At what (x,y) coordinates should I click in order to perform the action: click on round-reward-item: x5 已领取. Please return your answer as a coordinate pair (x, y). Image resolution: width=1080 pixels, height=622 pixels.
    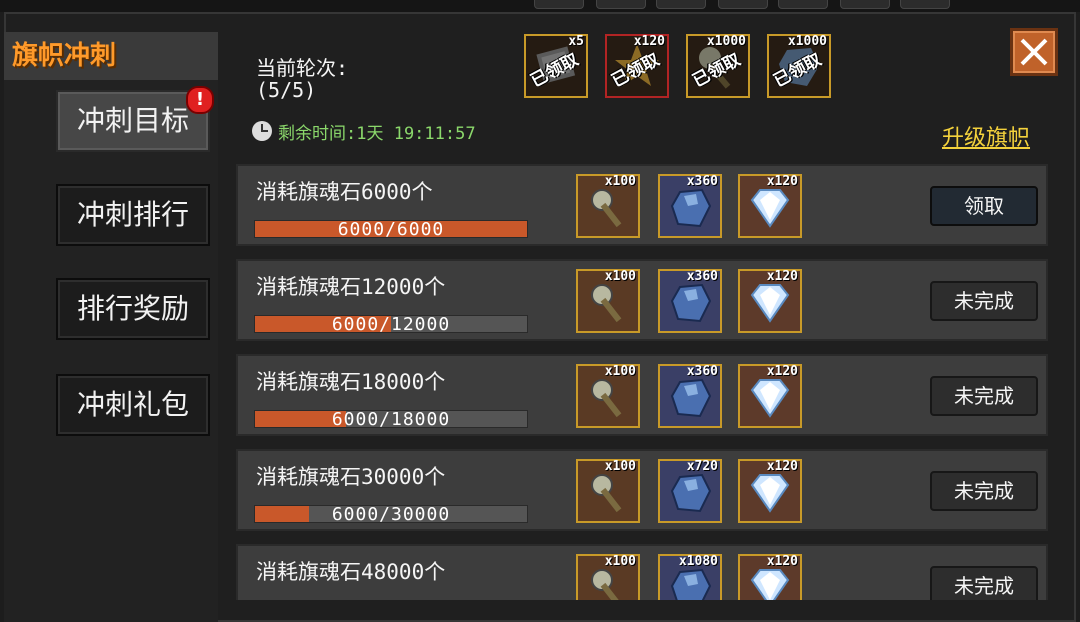
    Looking at the image, I should click on (556, 66).